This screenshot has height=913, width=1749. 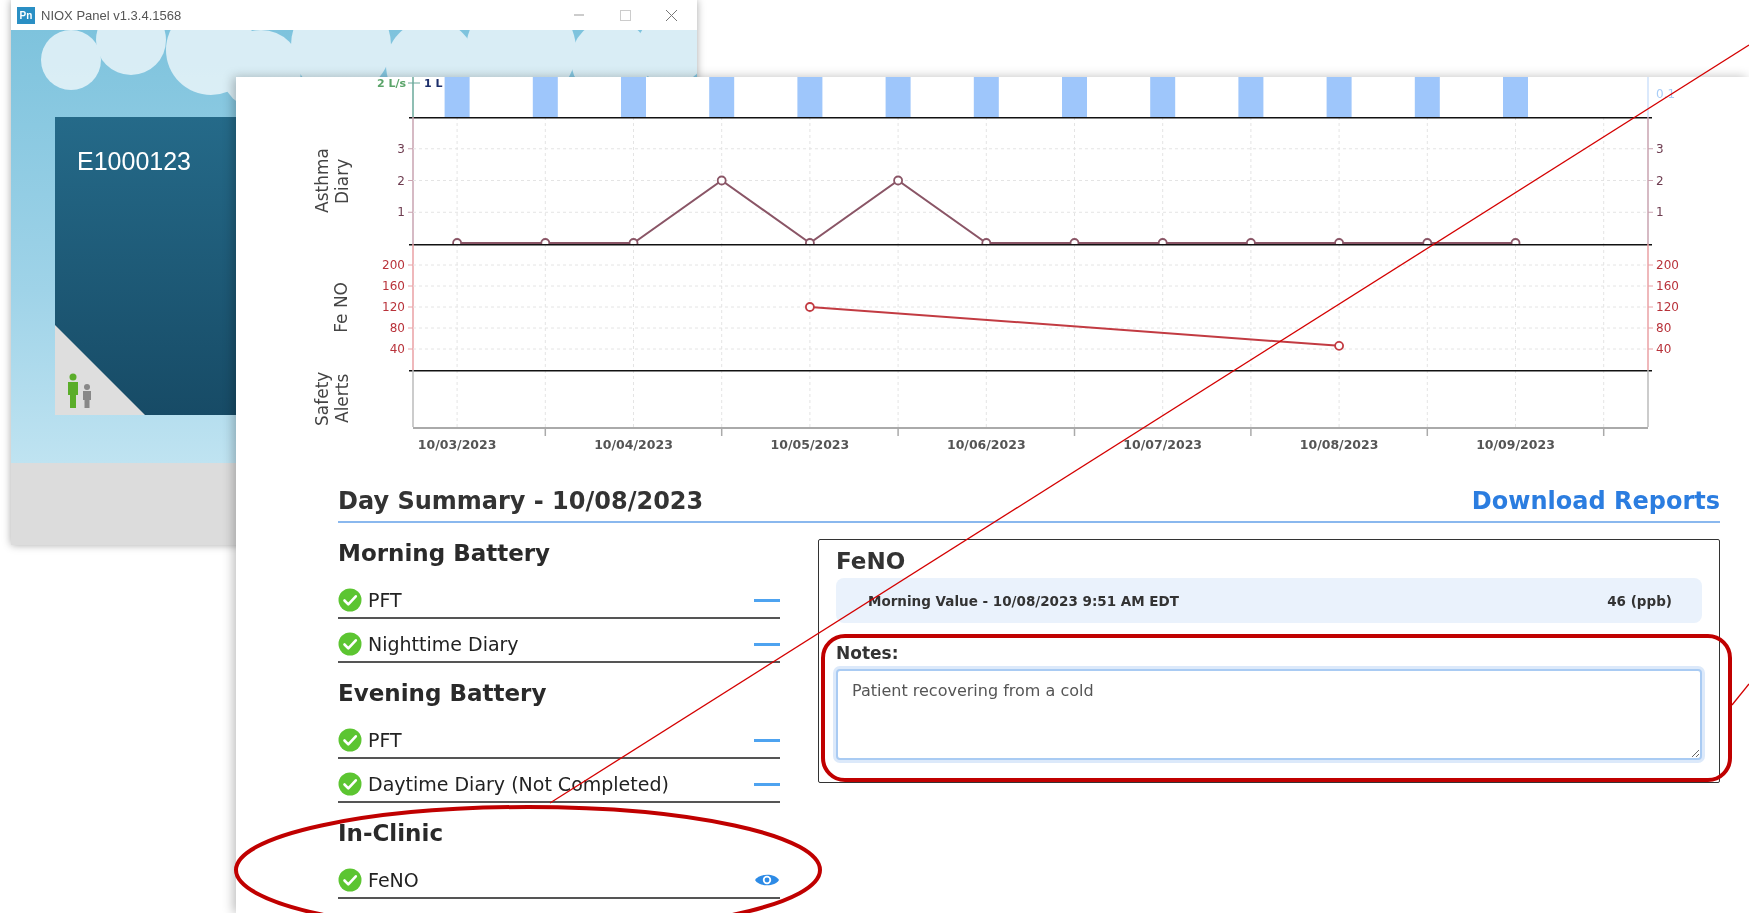 What do you see at coordinates (868, 653) in the screenshot?
I see `notes-label: Notes:` at bounding box center [868, 653].